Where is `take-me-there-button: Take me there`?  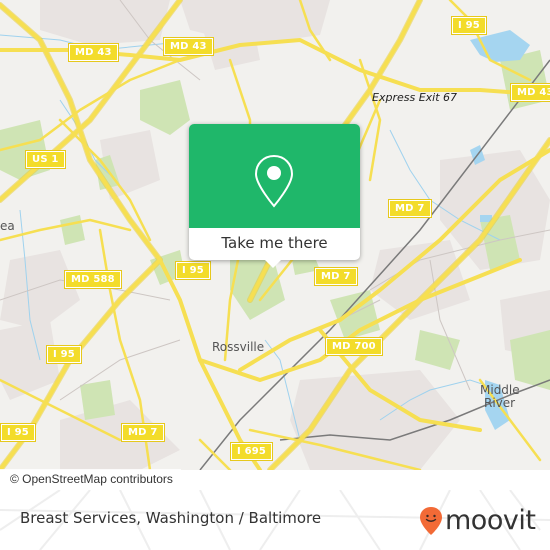 take-me-there-button: Take me there is located at coordinates (274, 244).